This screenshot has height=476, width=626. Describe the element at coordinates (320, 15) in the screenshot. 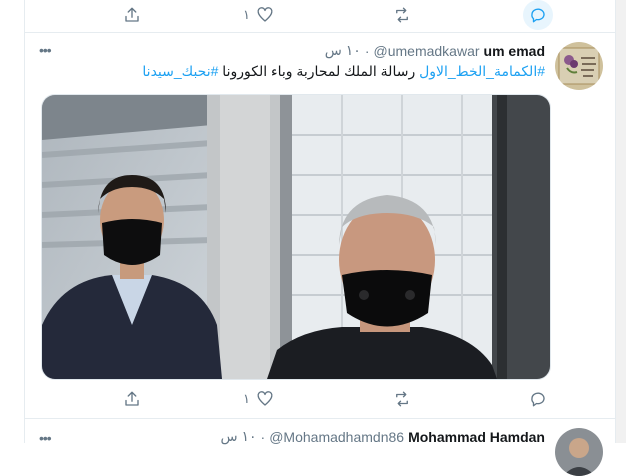

I see `previous-tweet-actions: ١` at that location.